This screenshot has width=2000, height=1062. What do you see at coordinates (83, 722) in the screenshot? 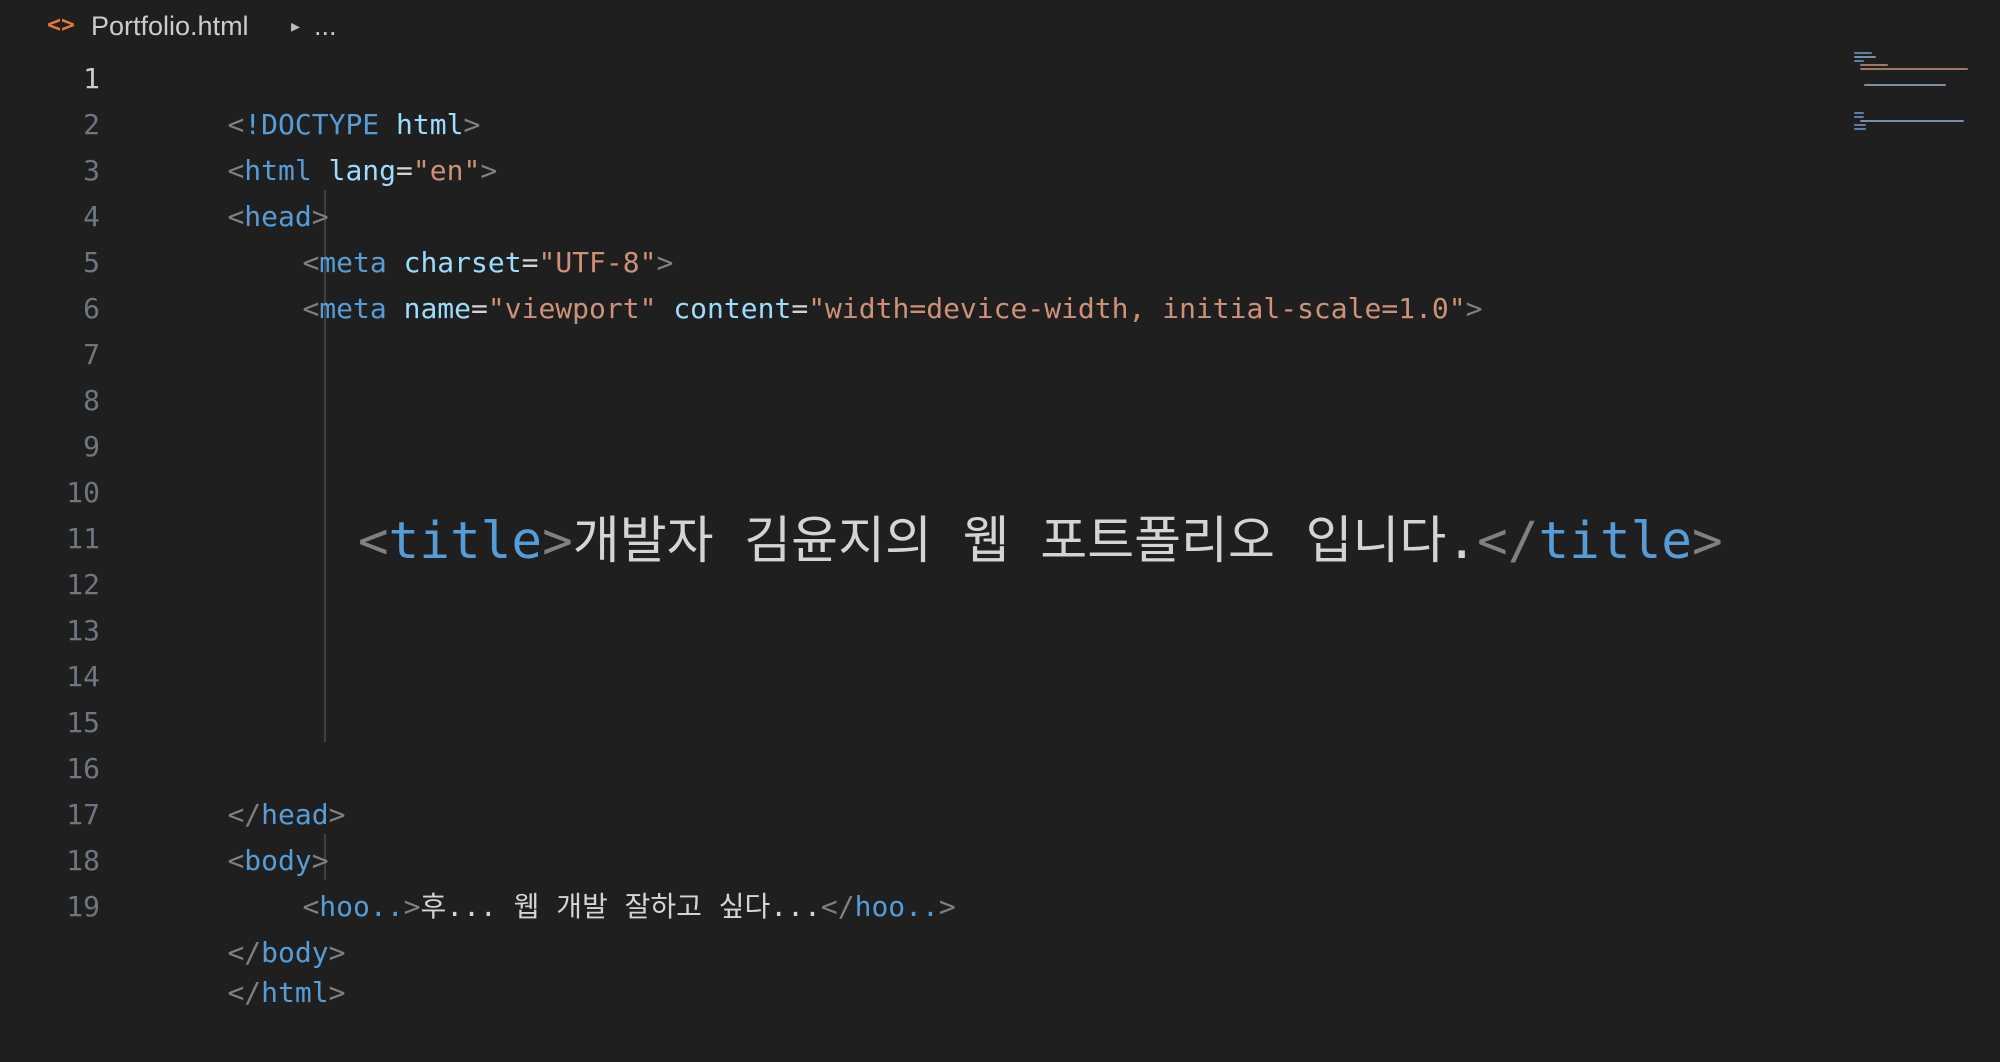
I see `line-number: 15` at bounding box center [83, 722].